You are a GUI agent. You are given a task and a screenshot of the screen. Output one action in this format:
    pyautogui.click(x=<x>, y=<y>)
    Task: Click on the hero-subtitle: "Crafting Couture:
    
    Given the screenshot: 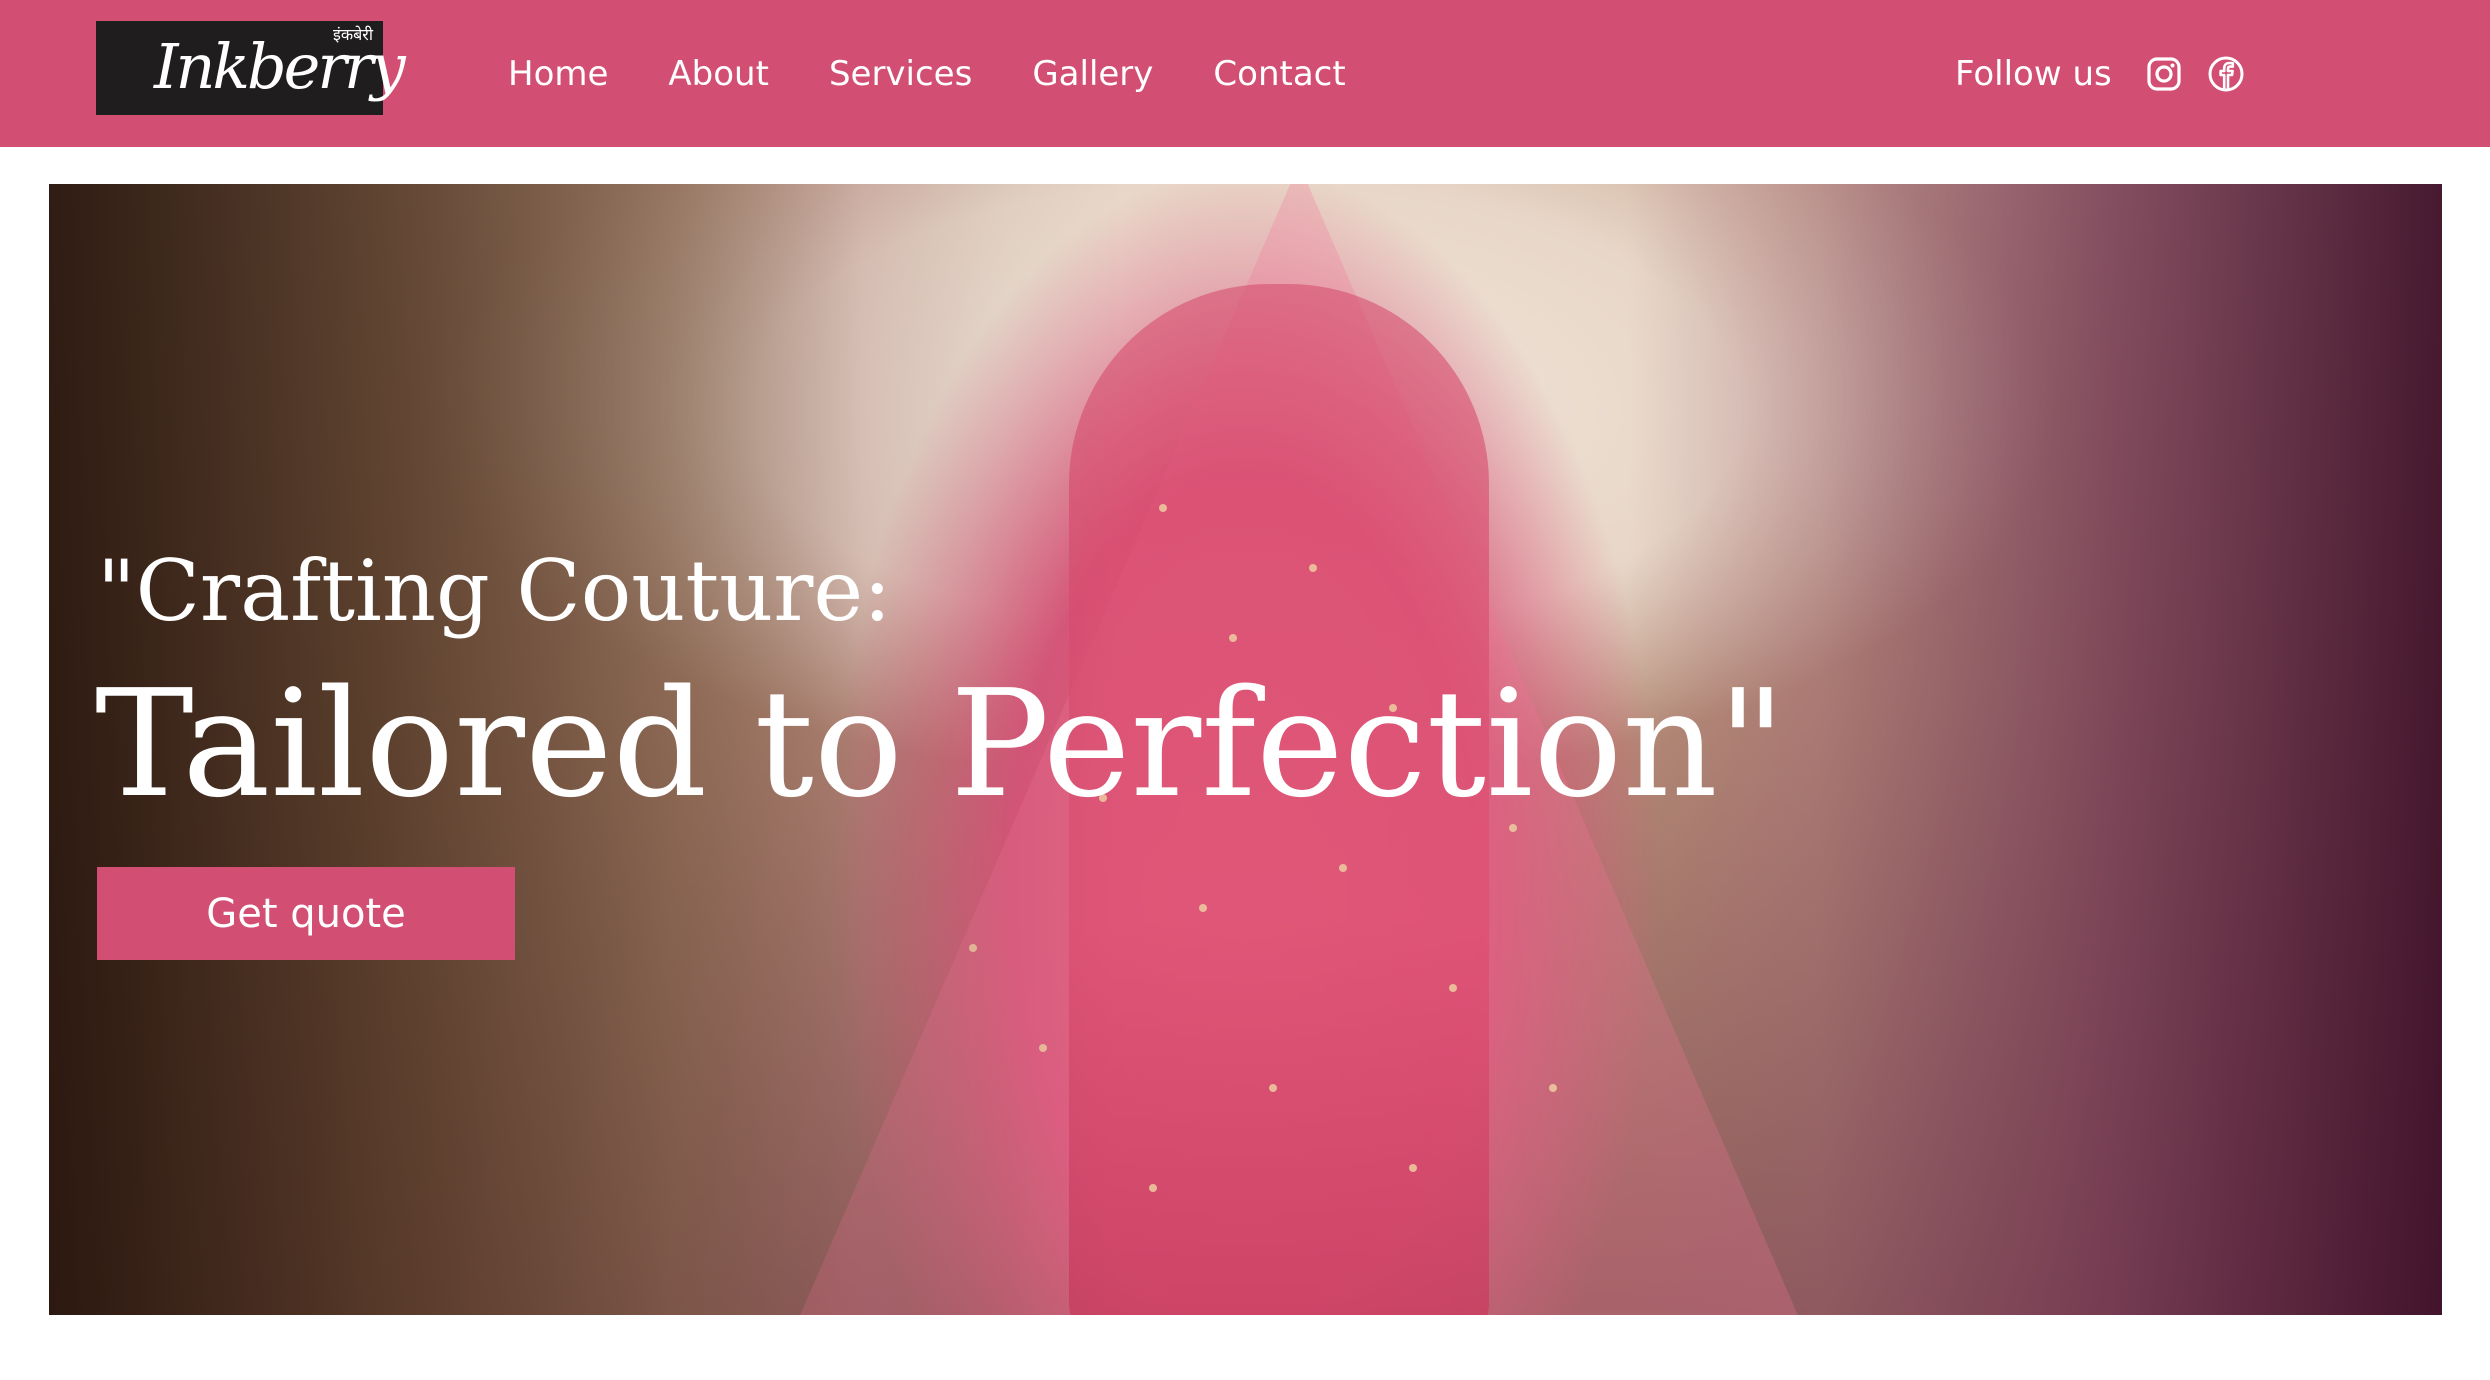 What is the action you would take?
    pyautogui.click(x=494, y=591)
    